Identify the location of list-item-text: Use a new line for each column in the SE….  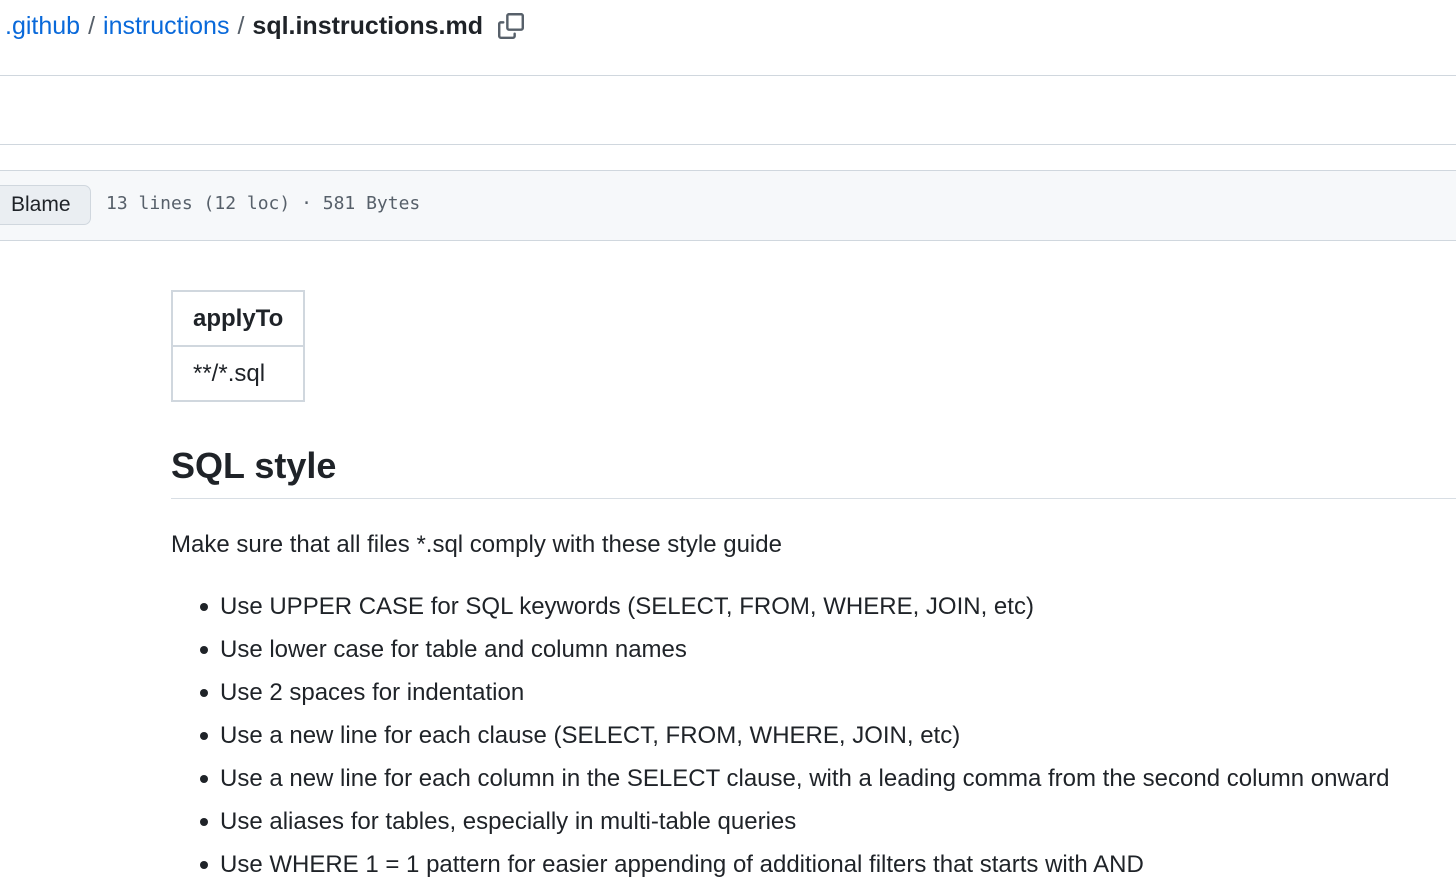
(805, 778).